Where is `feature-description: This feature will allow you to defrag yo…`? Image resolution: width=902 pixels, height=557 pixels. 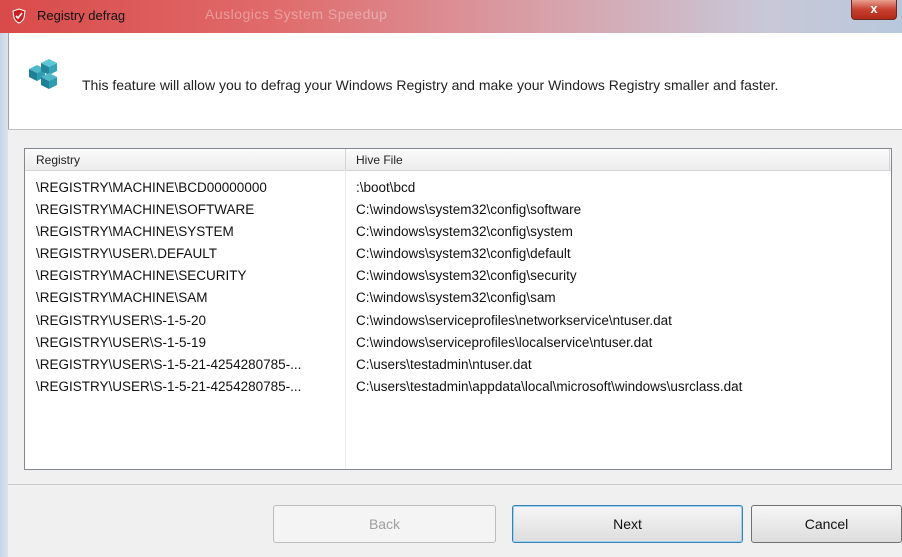 feature-description: This feature will allow you to defrag yo… is located at coordinates (430, 85).